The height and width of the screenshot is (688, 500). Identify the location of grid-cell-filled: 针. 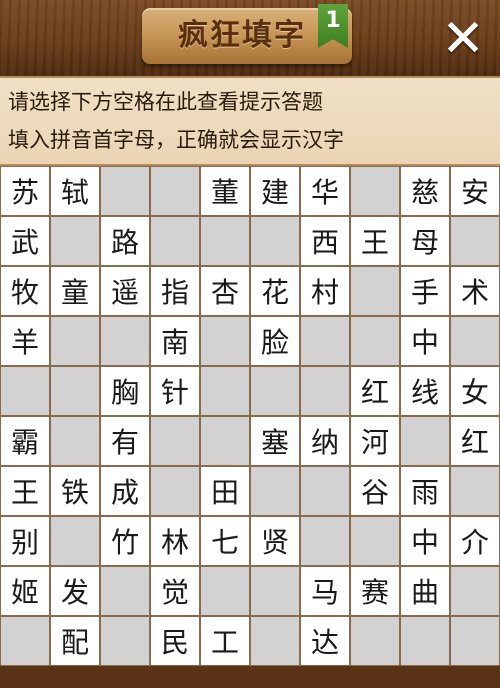
(175, 391).